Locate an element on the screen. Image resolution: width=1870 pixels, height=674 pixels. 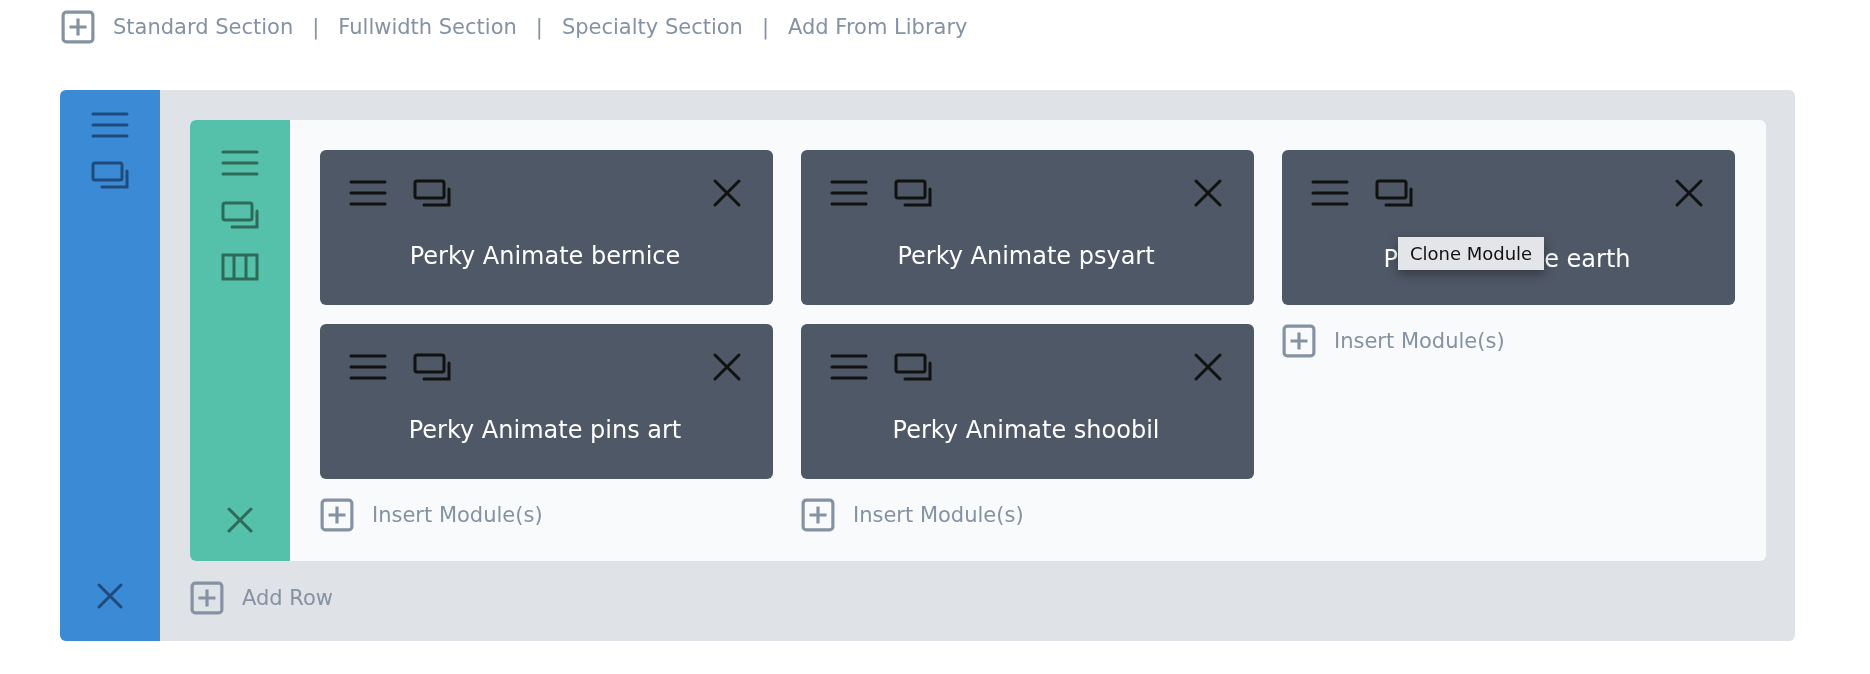
module-card: Perky Animate pins art is located at coordinates (546, 401).